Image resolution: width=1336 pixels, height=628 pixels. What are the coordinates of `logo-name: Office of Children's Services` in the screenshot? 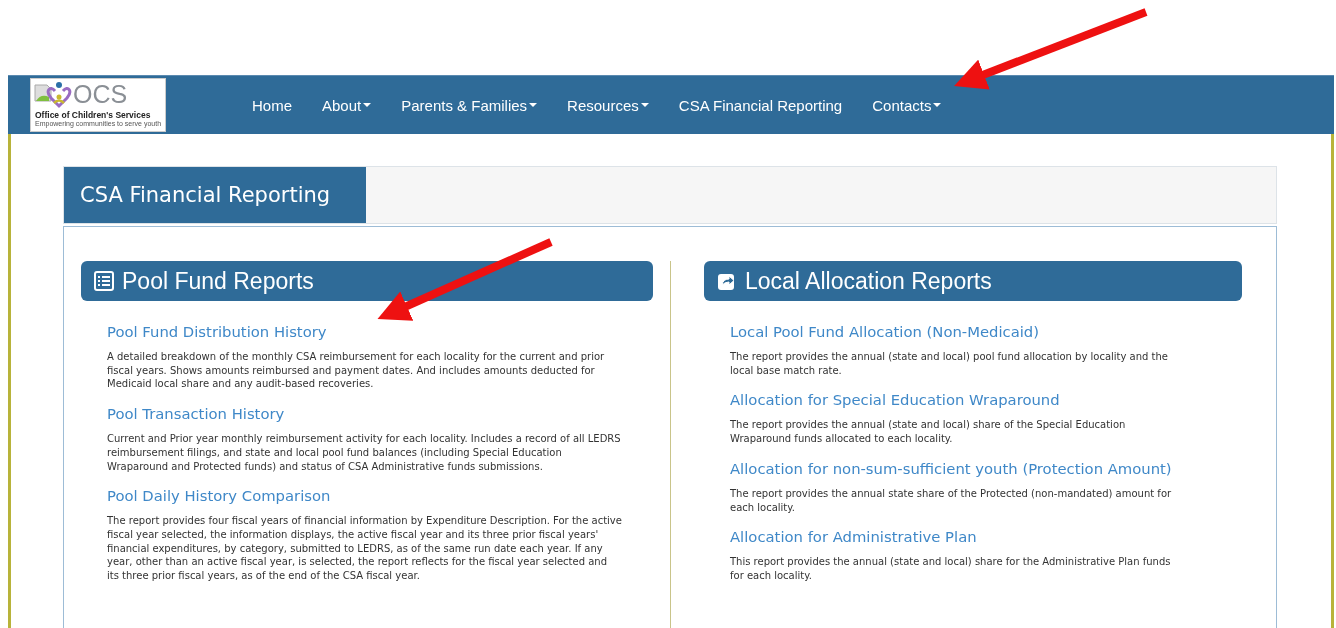 It's located at (93, 115).